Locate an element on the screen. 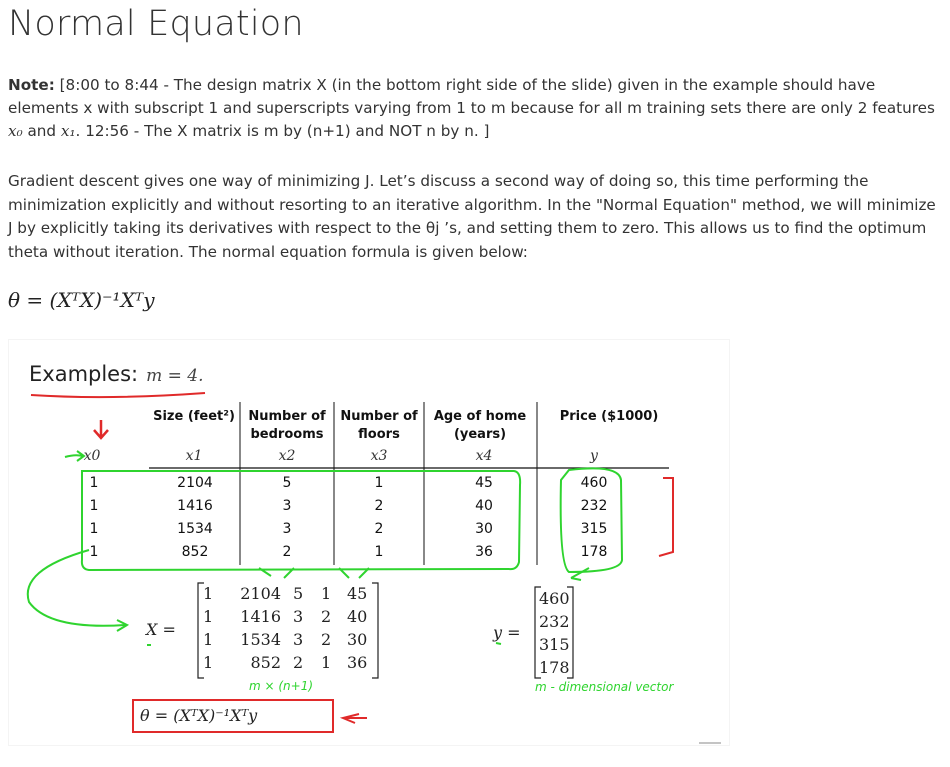 The width and height of the screenshot is (950, 767). header-bedrooms: Number of bedrooms is located at coordinates (287, 425).